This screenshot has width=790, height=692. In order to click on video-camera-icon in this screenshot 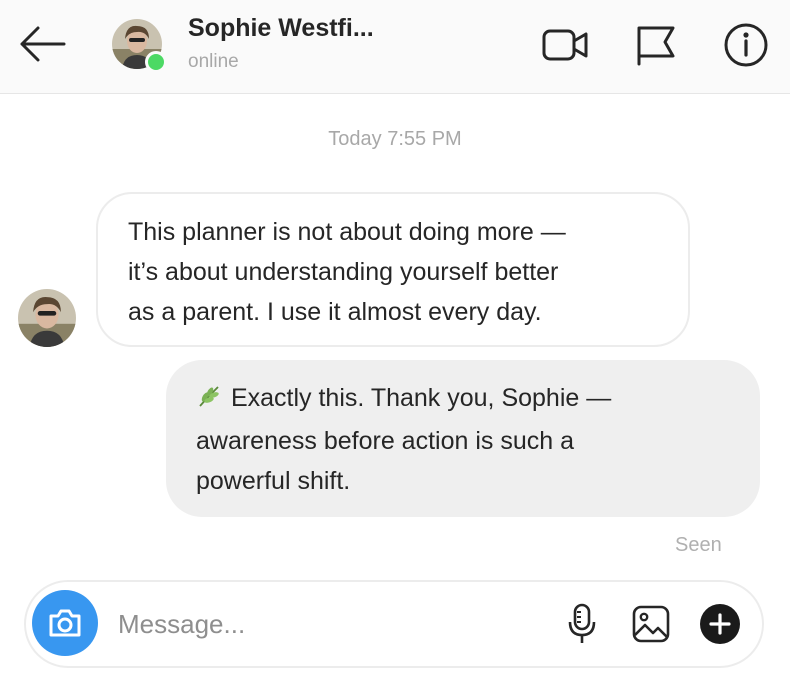, I will do `click(565, 45)`.